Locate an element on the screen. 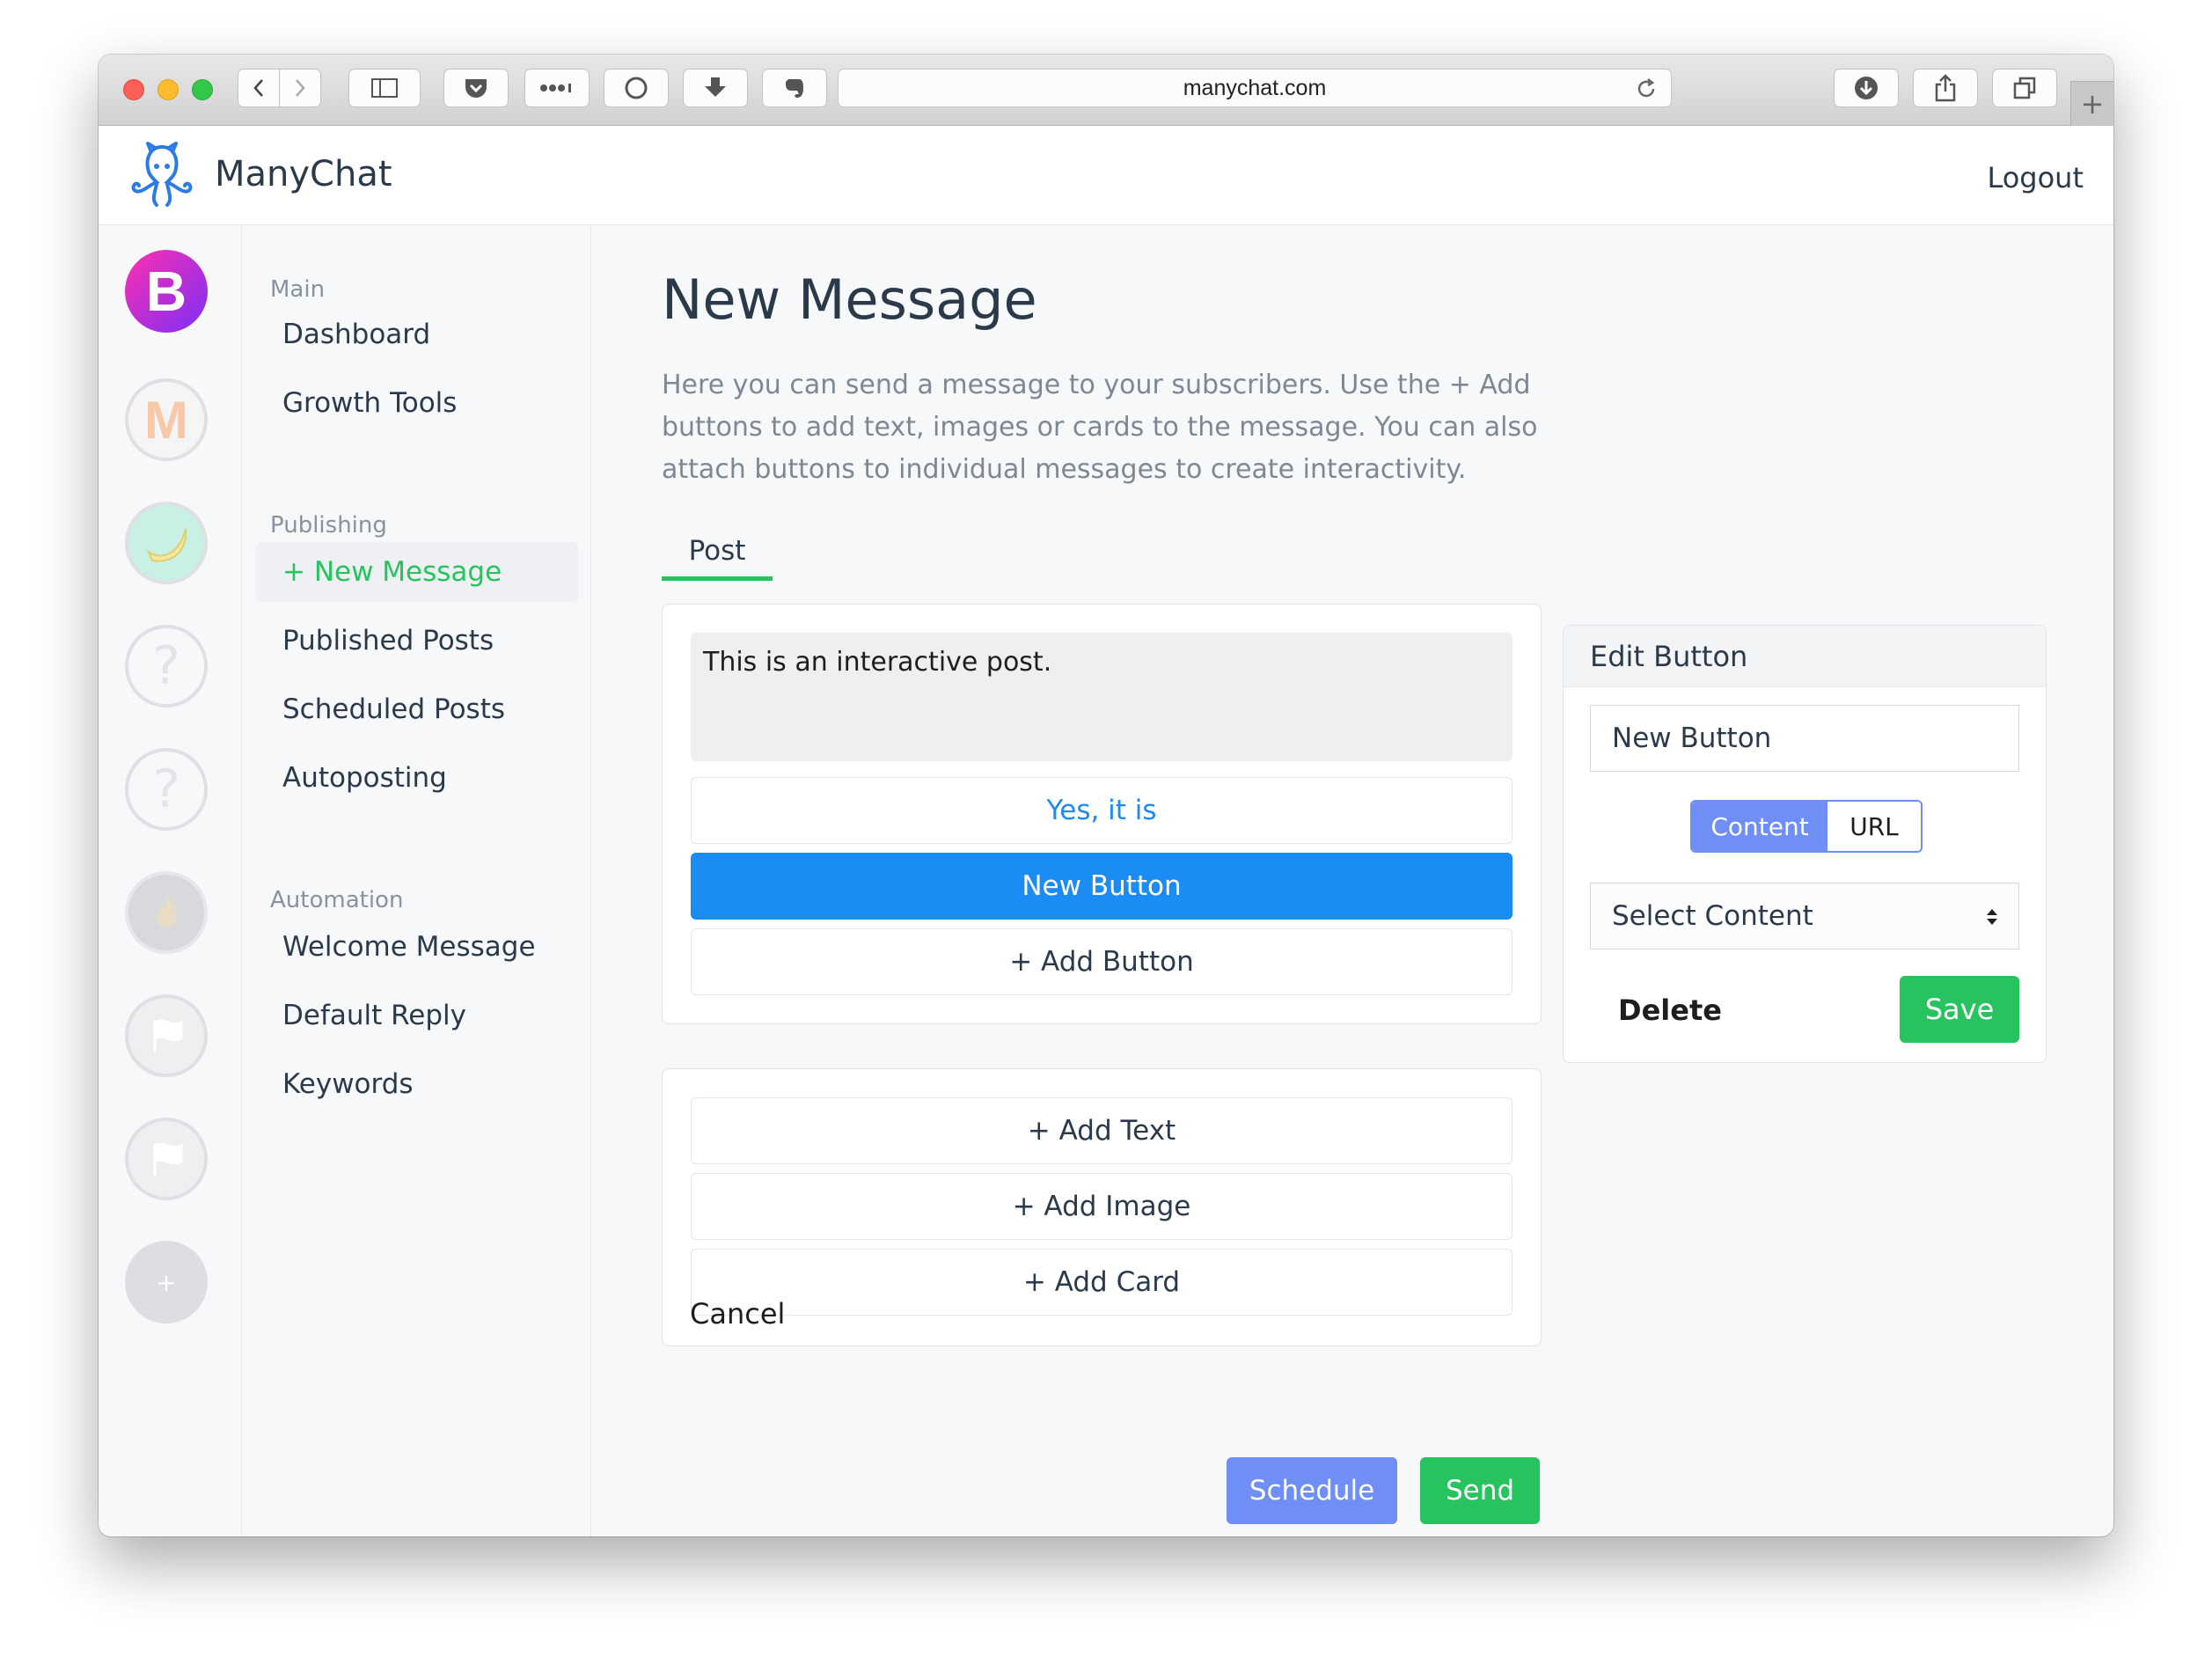 This screenshot has width=2212, height=1679. select-content-dropdown: Select Content is located at coordinates (1804, 916).